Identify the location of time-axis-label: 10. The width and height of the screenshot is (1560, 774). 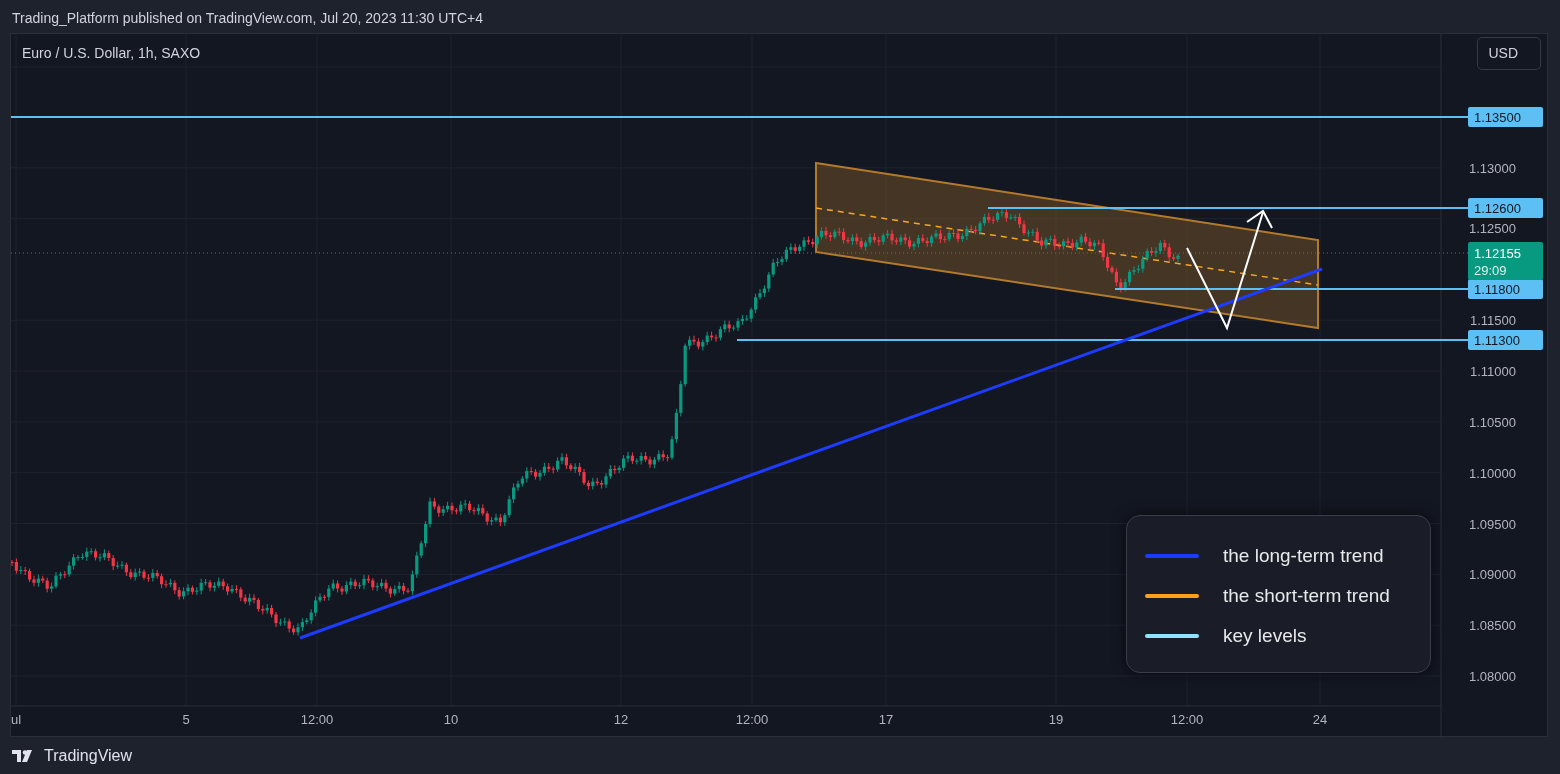
(451, 719).